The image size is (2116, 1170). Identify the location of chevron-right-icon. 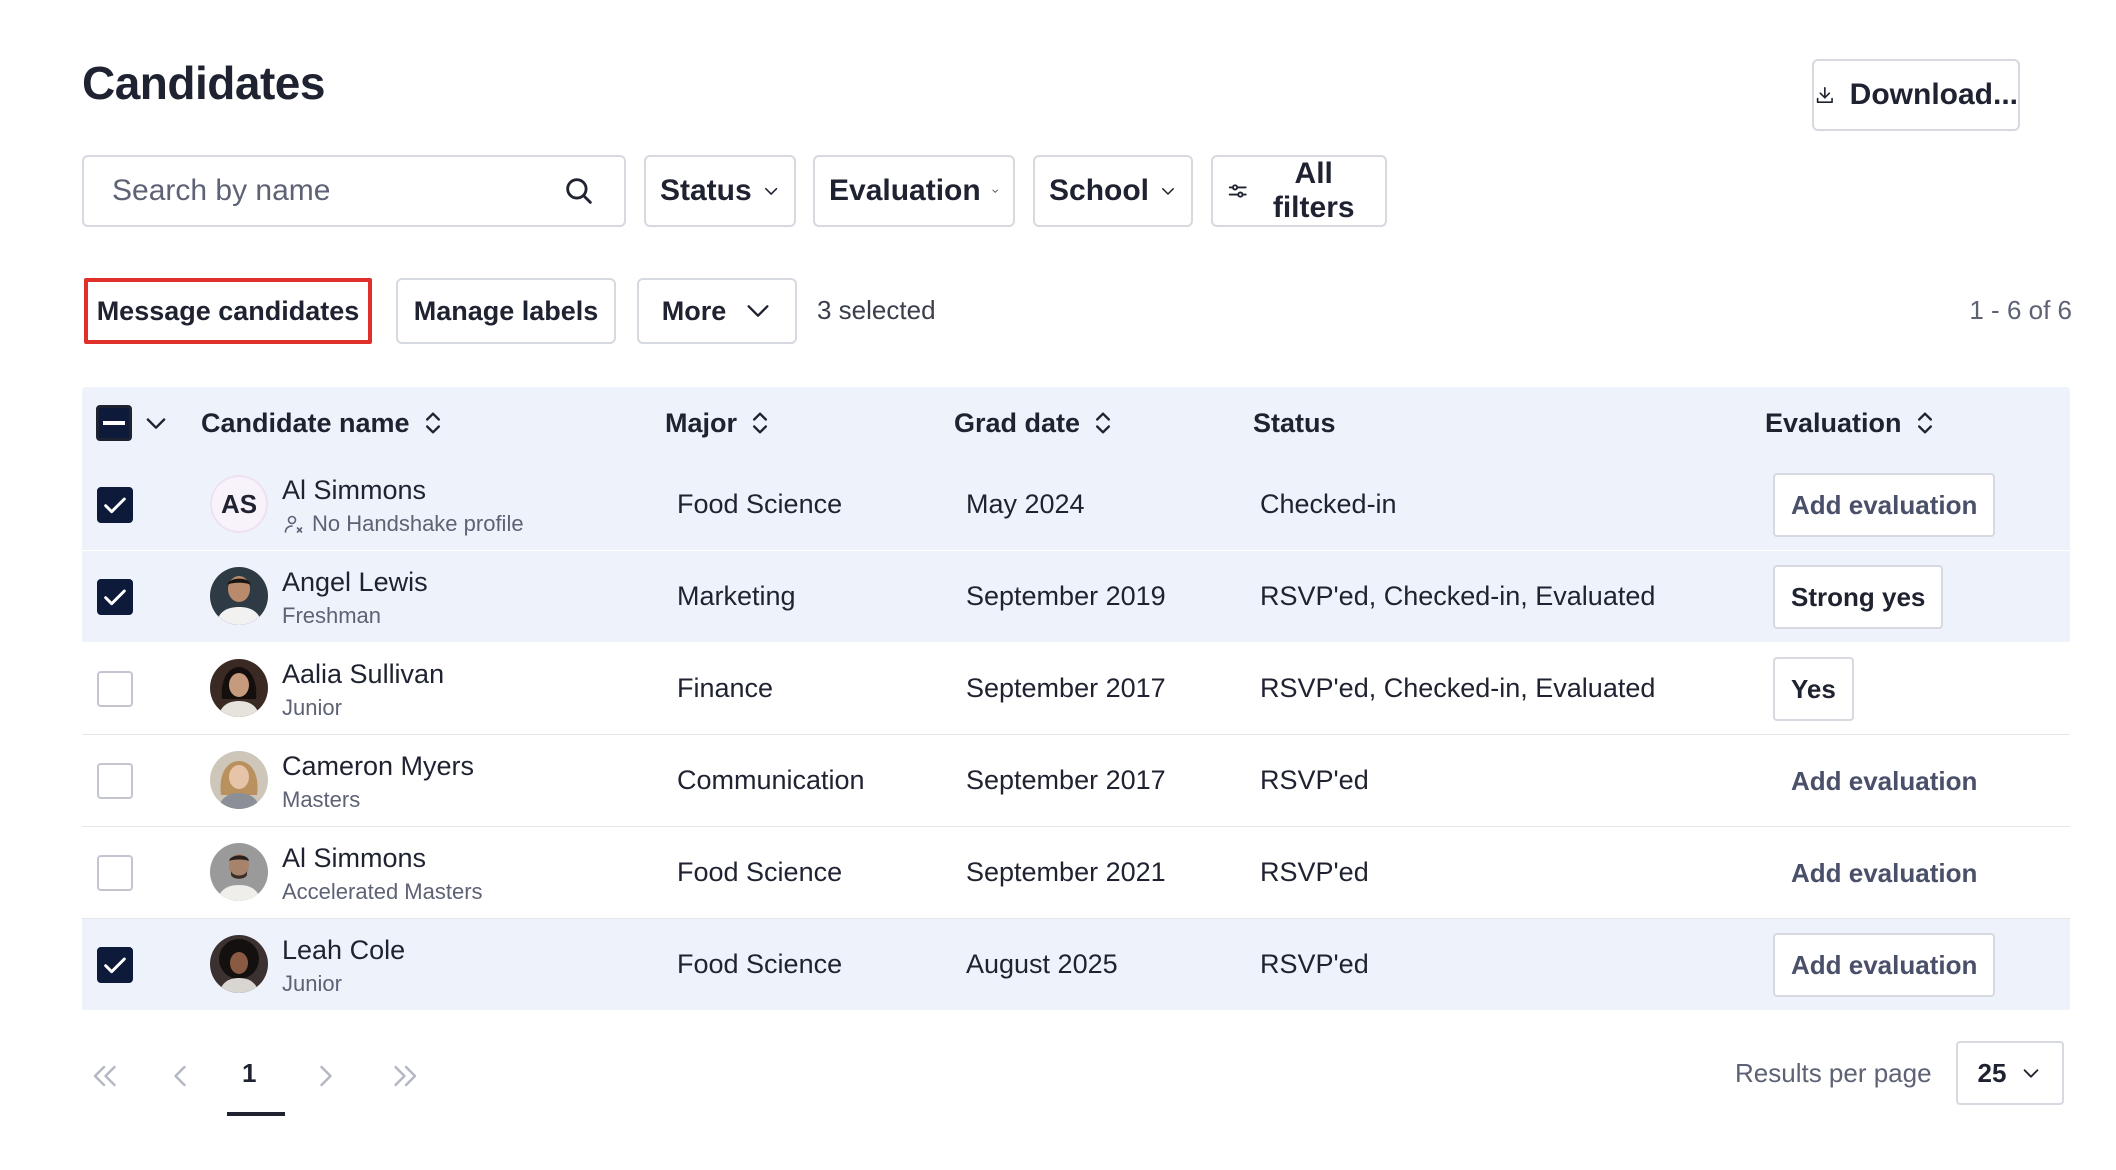
(326, 1076).